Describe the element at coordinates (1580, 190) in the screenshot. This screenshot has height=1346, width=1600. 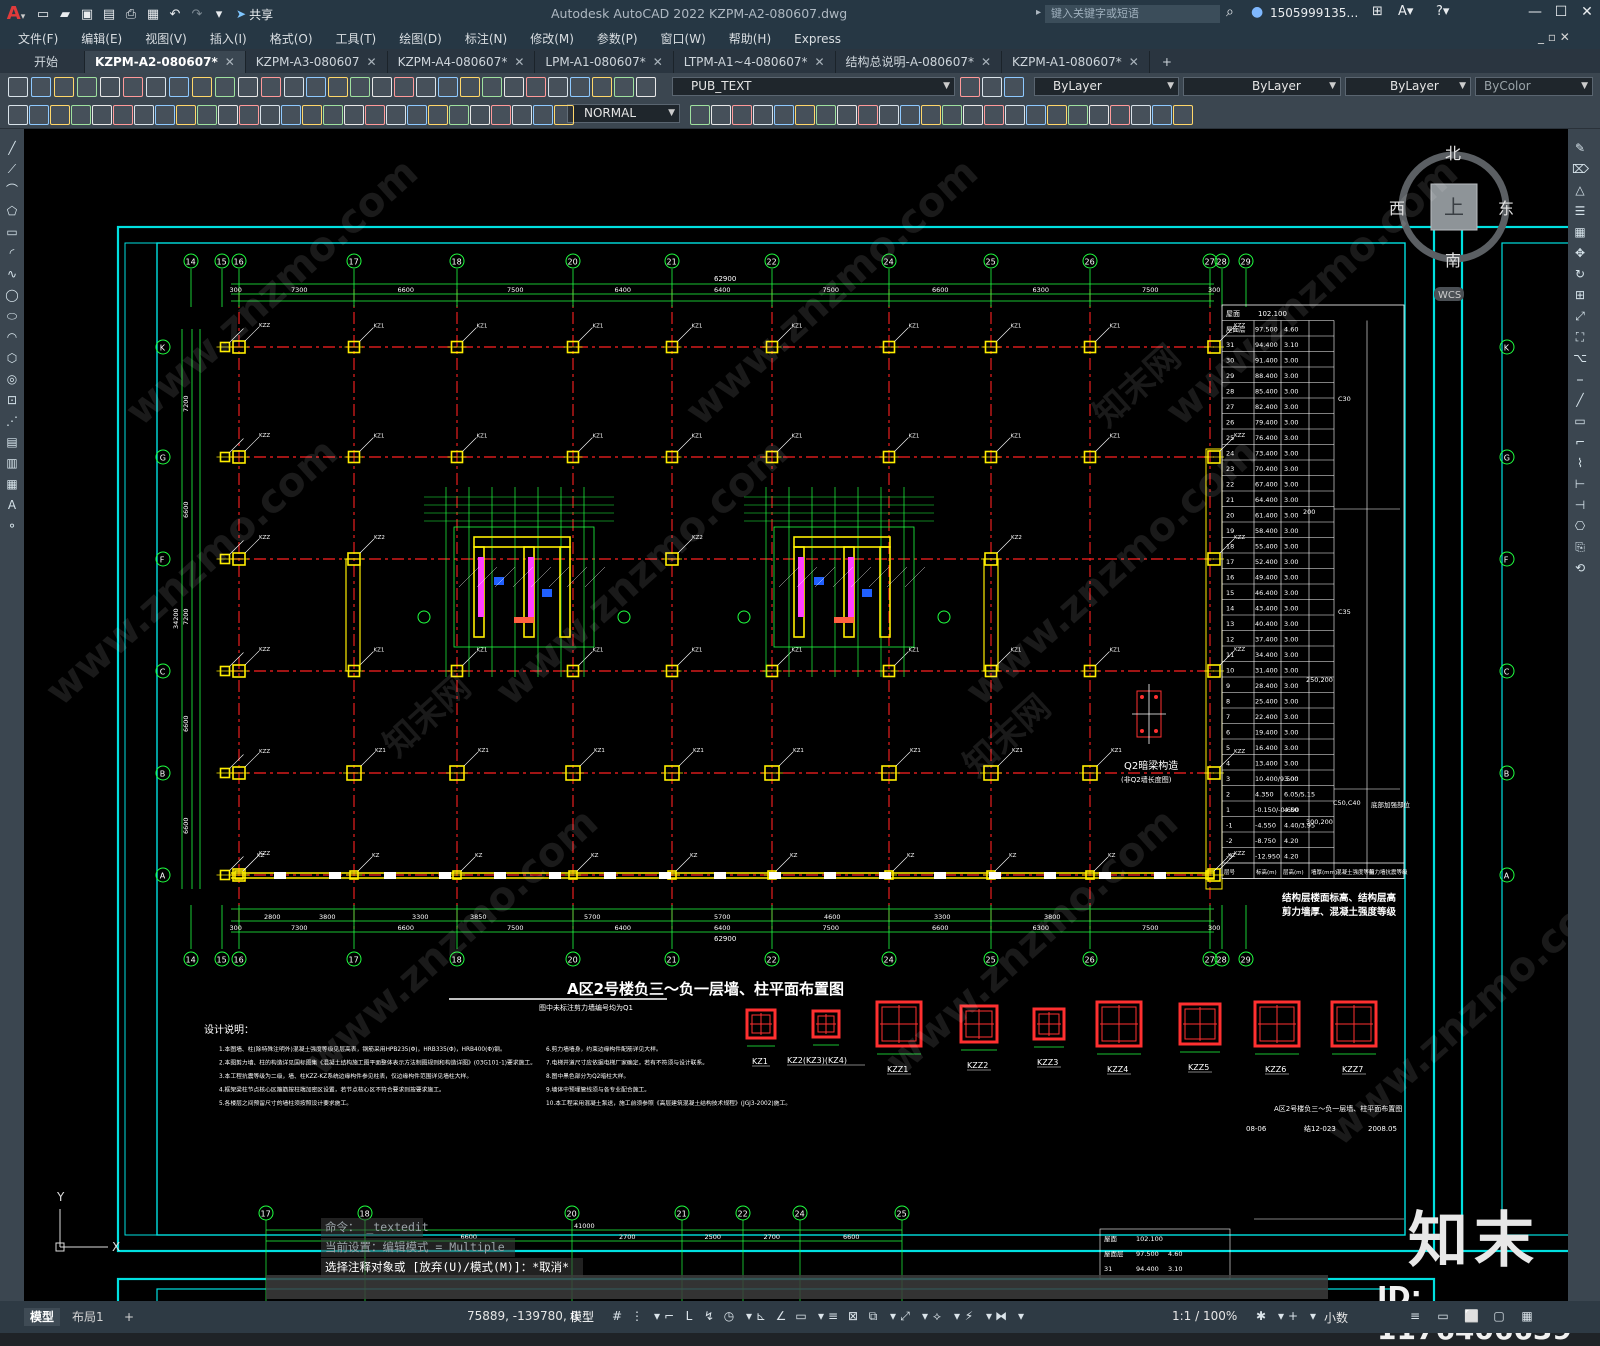
I see `modify-tool-2-icon: △` at that location.